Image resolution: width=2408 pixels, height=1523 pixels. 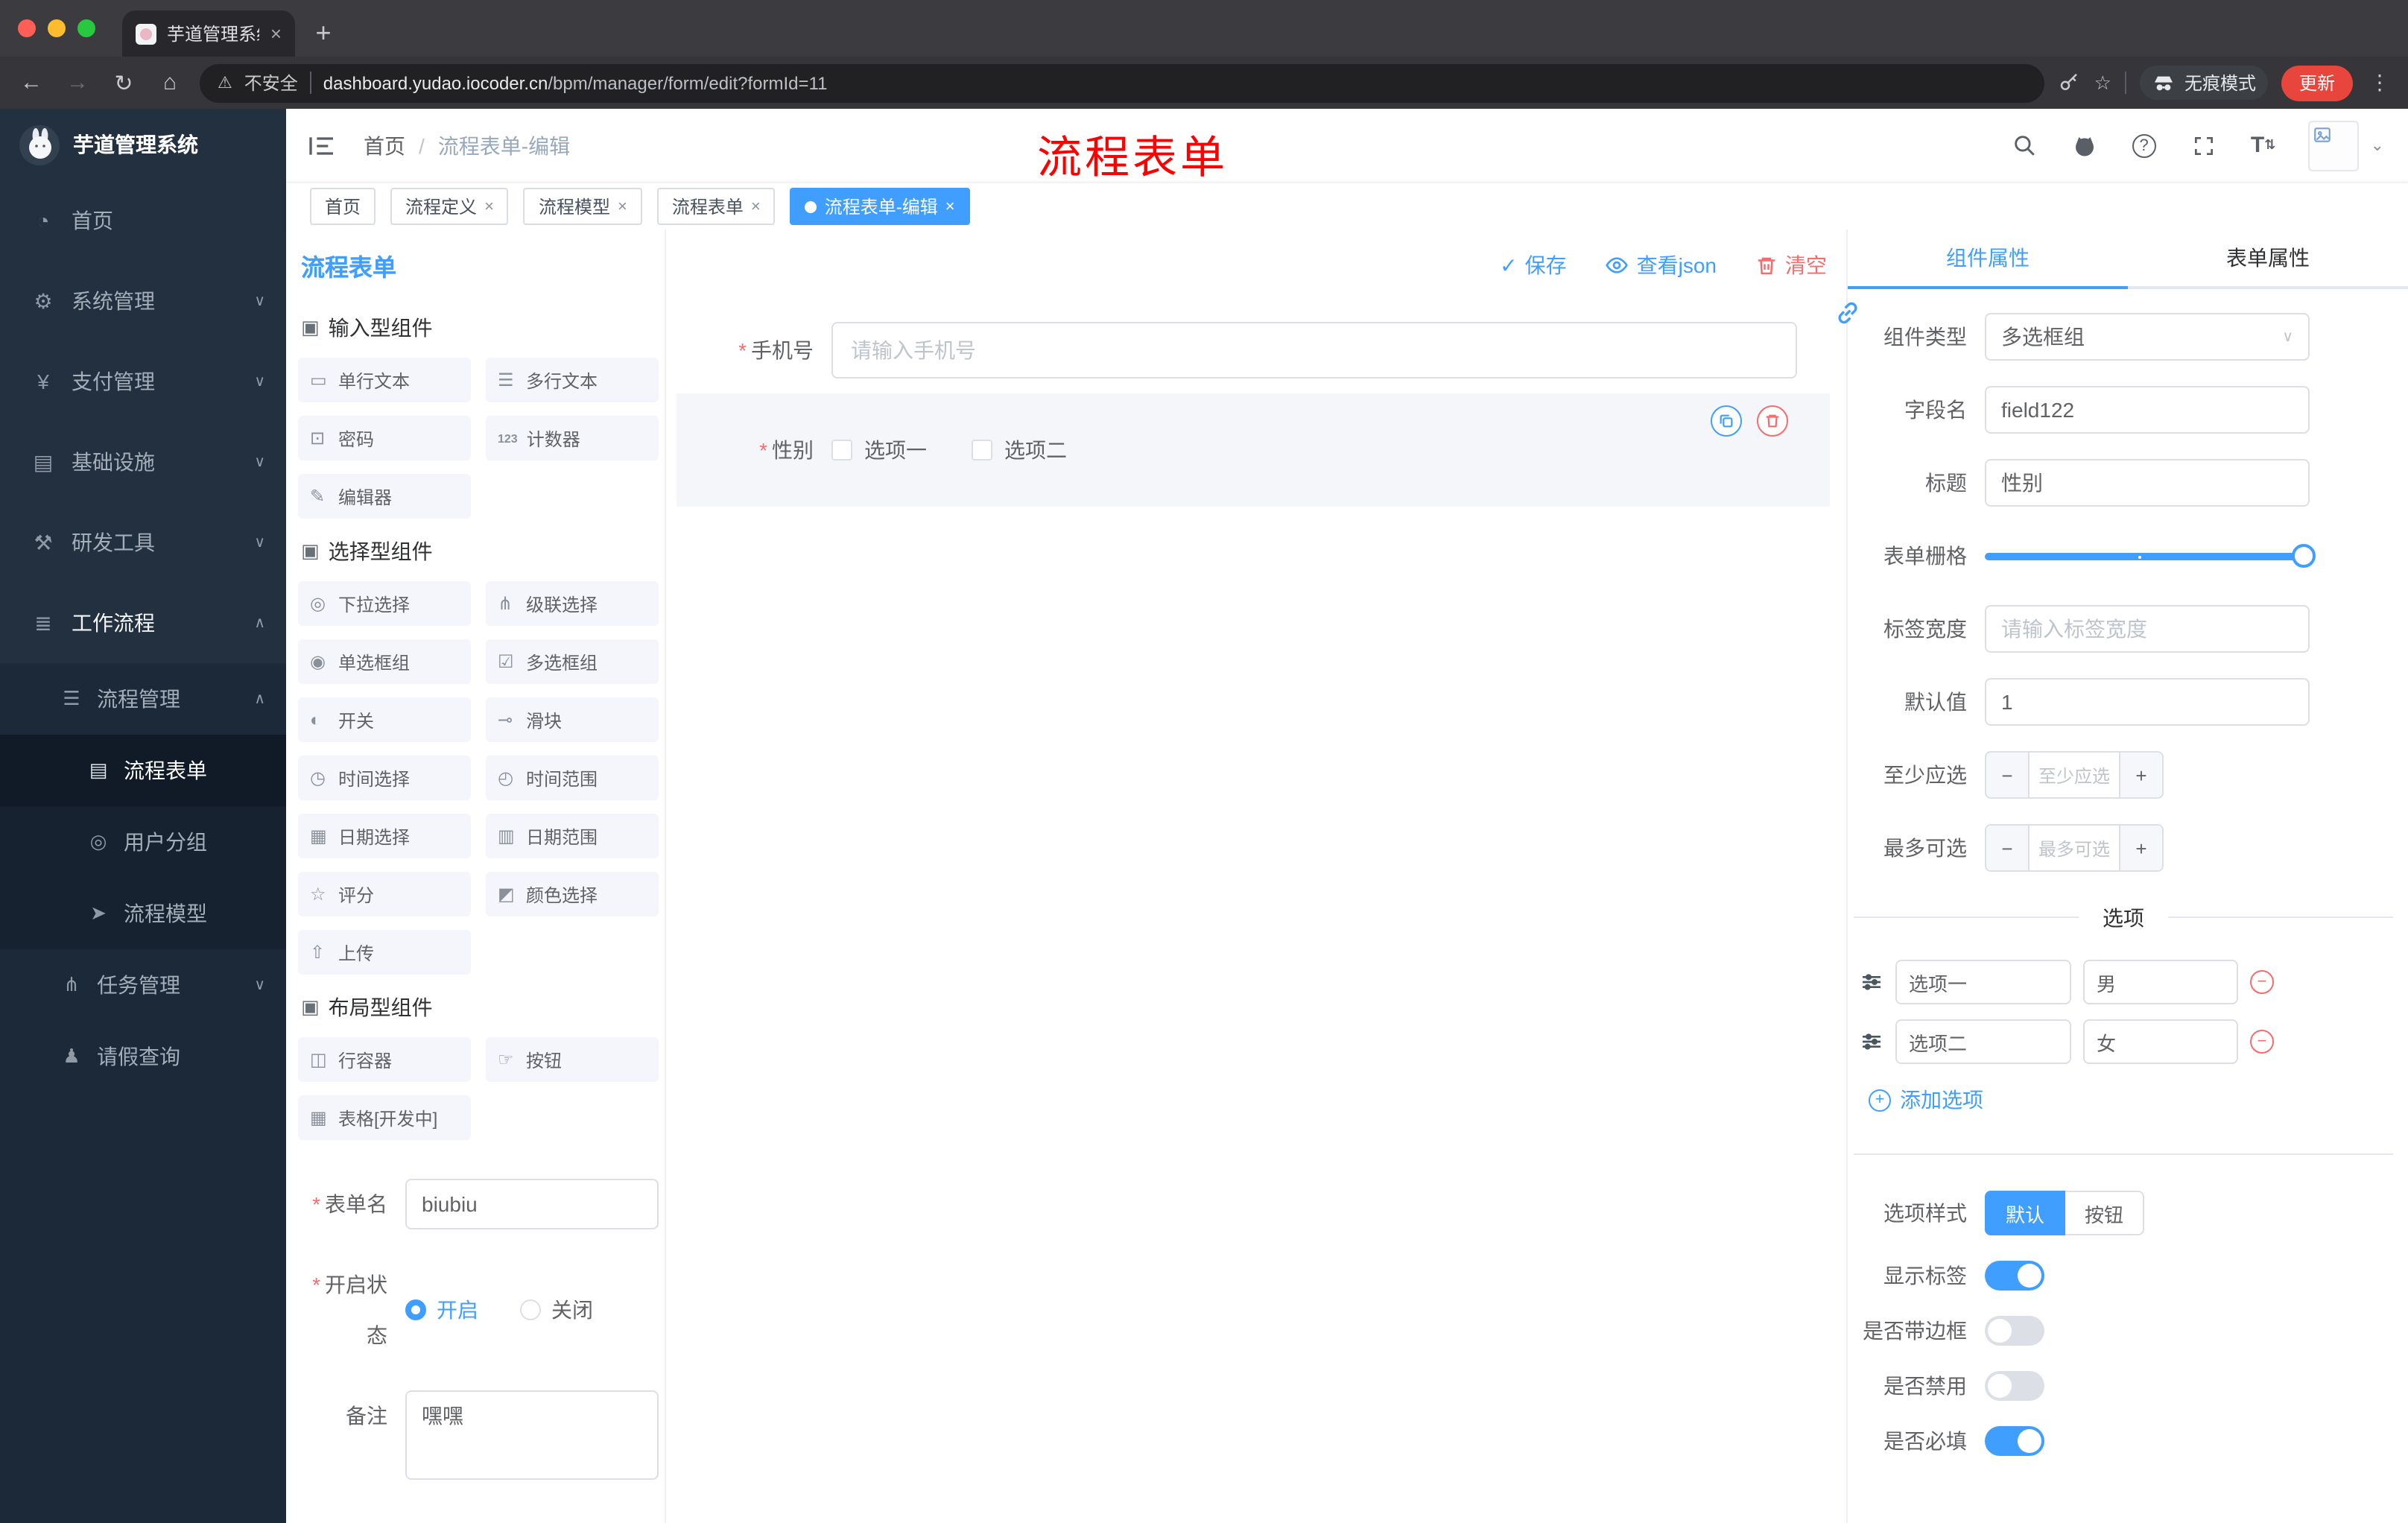 What do you see at coordinates (572, 662) in the screenshot?
I see `component-checkbox-group: ☑ 多选框组` at bounding box center [572, 662].